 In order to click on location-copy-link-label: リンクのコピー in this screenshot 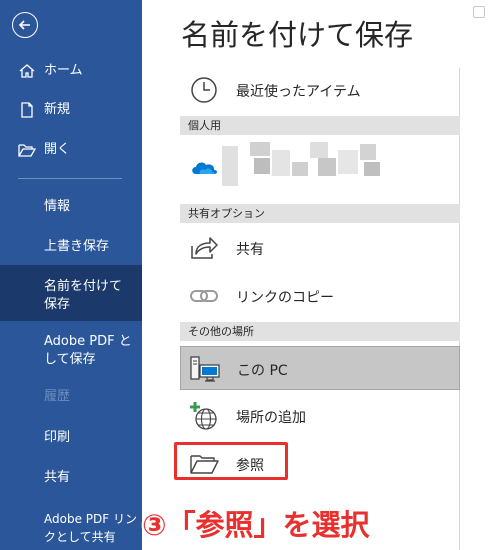, I will do `click(285, 298)`.